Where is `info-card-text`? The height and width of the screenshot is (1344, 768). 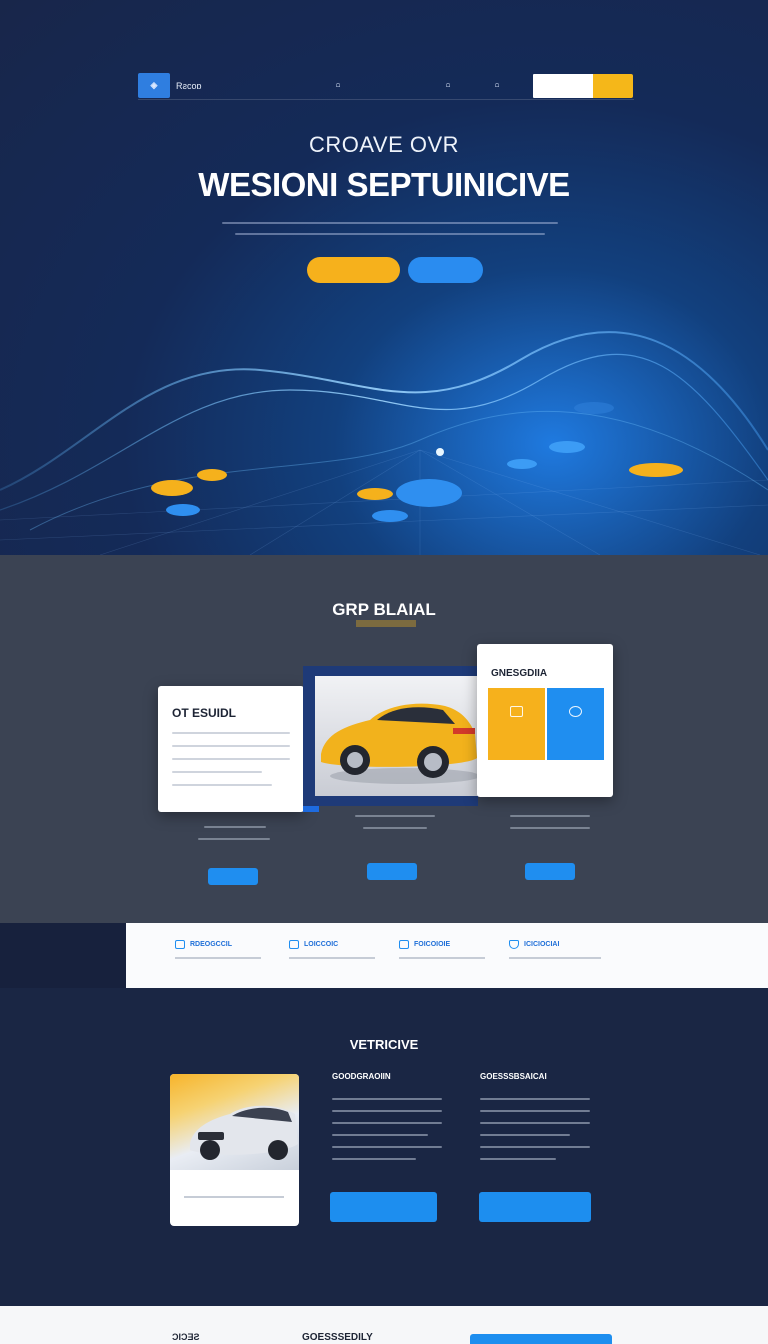
info-card-text is located at coordinates (231, 764).